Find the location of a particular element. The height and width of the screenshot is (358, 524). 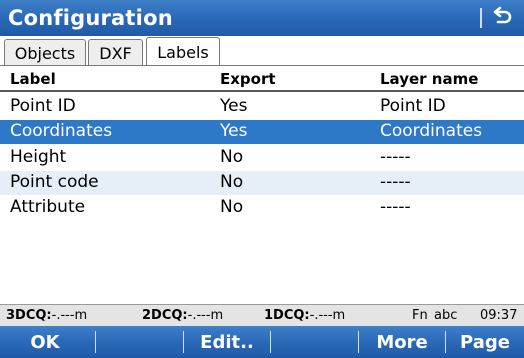

ok-button: OK is located at coordinates (45, 342).